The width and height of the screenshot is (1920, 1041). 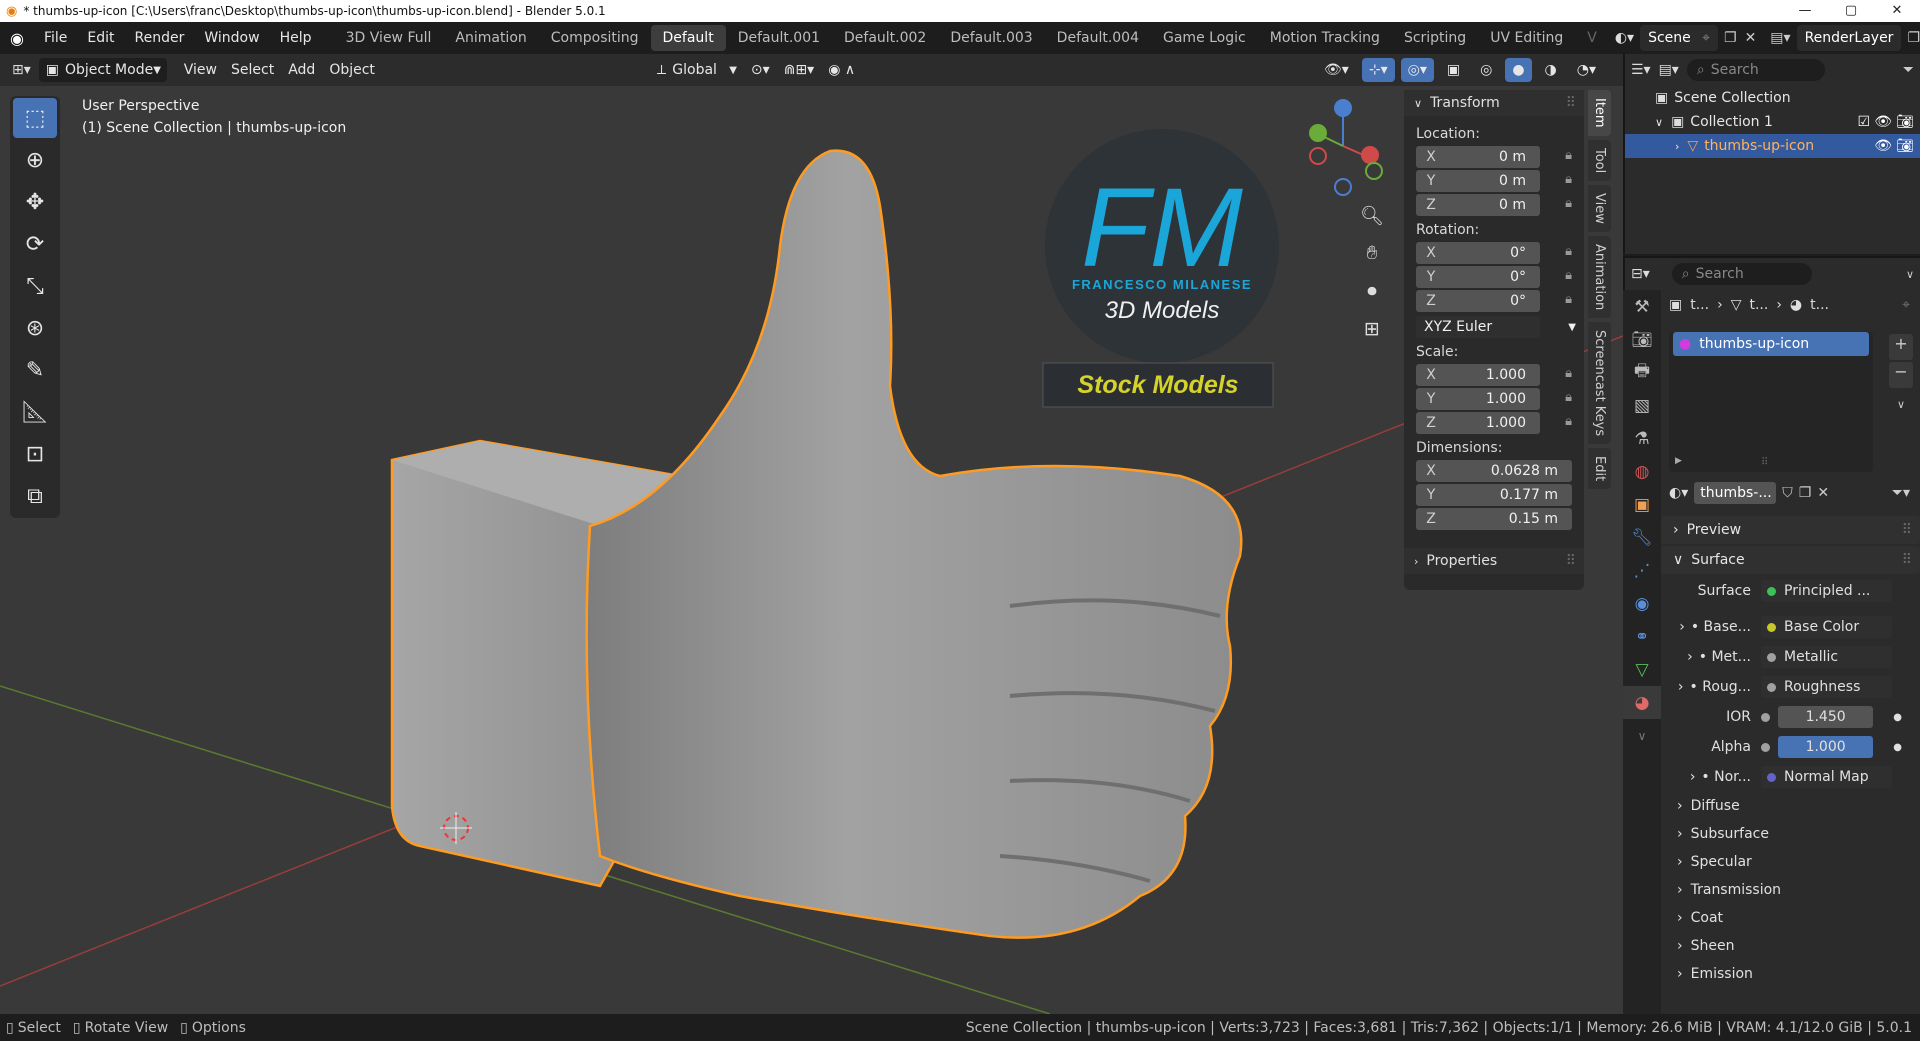 I want to click on dimensions-z-field: Z 0.15 m, so click(x=1494, y=519).